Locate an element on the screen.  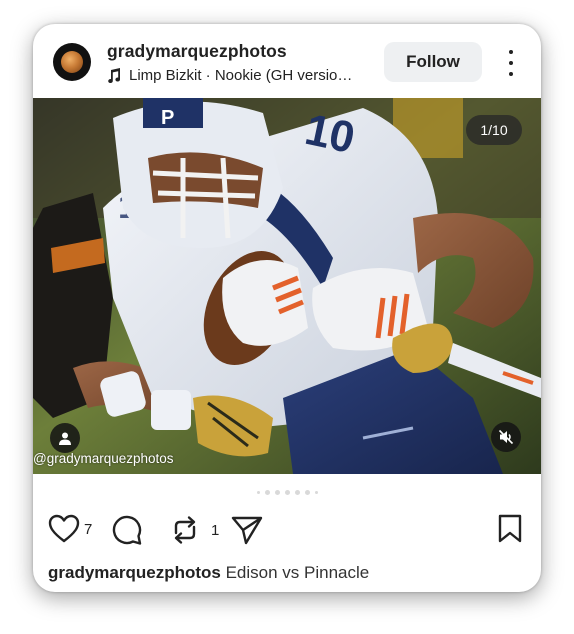
bookmark-button is located at coordinates (510, 529).